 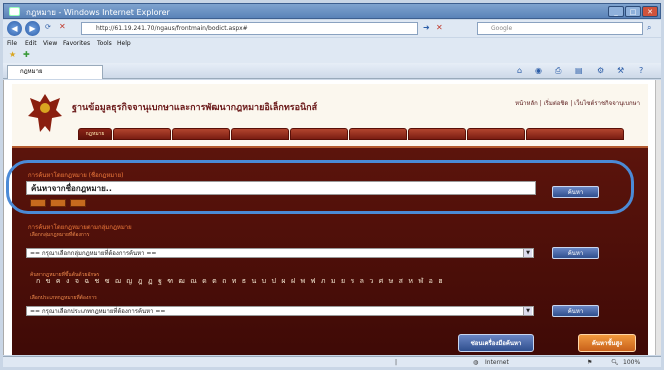 What do you see at coordinates (332, 11) in the screenshot?
I see `title-bar: กฎหมาย - Windows Internet Explorer _ □ ✕` at bounding box center [332, 11].